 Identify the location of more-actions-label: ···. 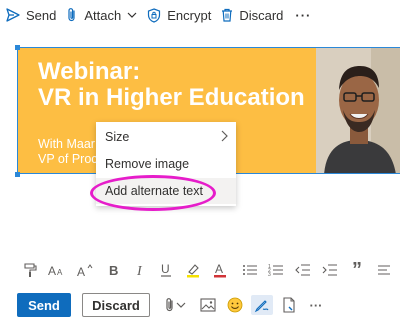
(316, 305).